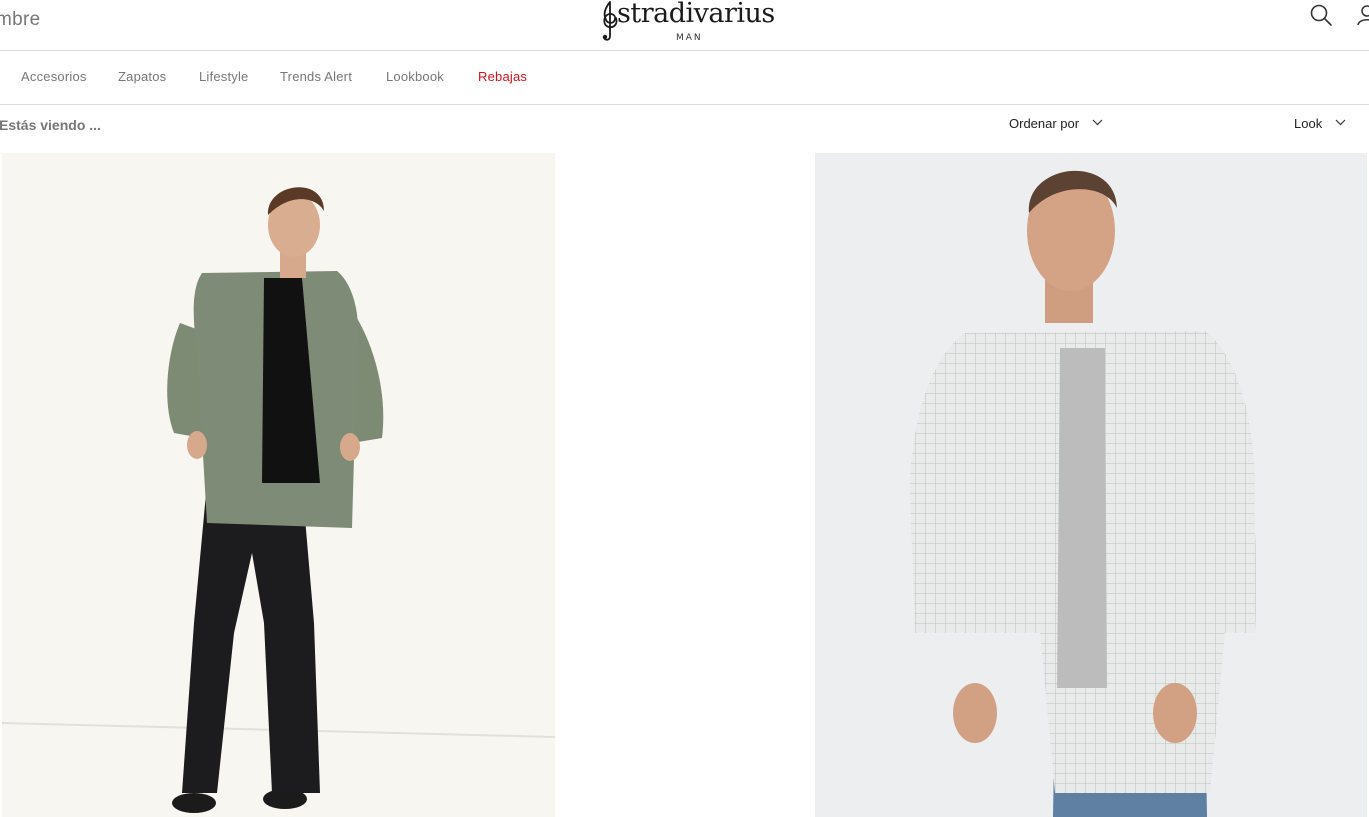 This screenshot has height=817, width=1369. What do you see at coordinates (224, 76) in the screenshot?
I see `nav-item-lifestyle: Lifestyle` at bounding box center [224, 76].